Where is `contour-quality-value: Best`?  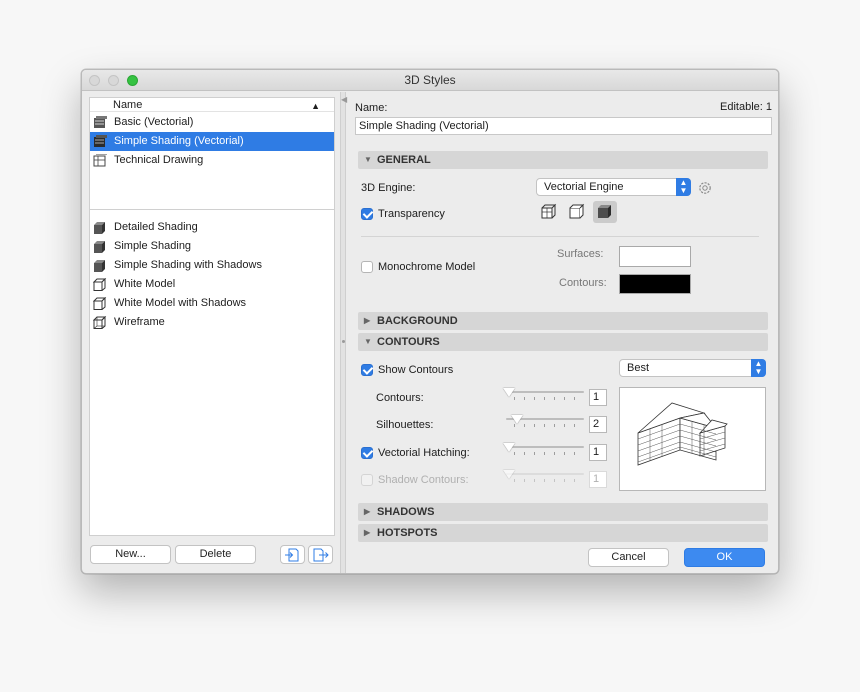
contour-quality-value: Best is located at coordinates (638, 368).